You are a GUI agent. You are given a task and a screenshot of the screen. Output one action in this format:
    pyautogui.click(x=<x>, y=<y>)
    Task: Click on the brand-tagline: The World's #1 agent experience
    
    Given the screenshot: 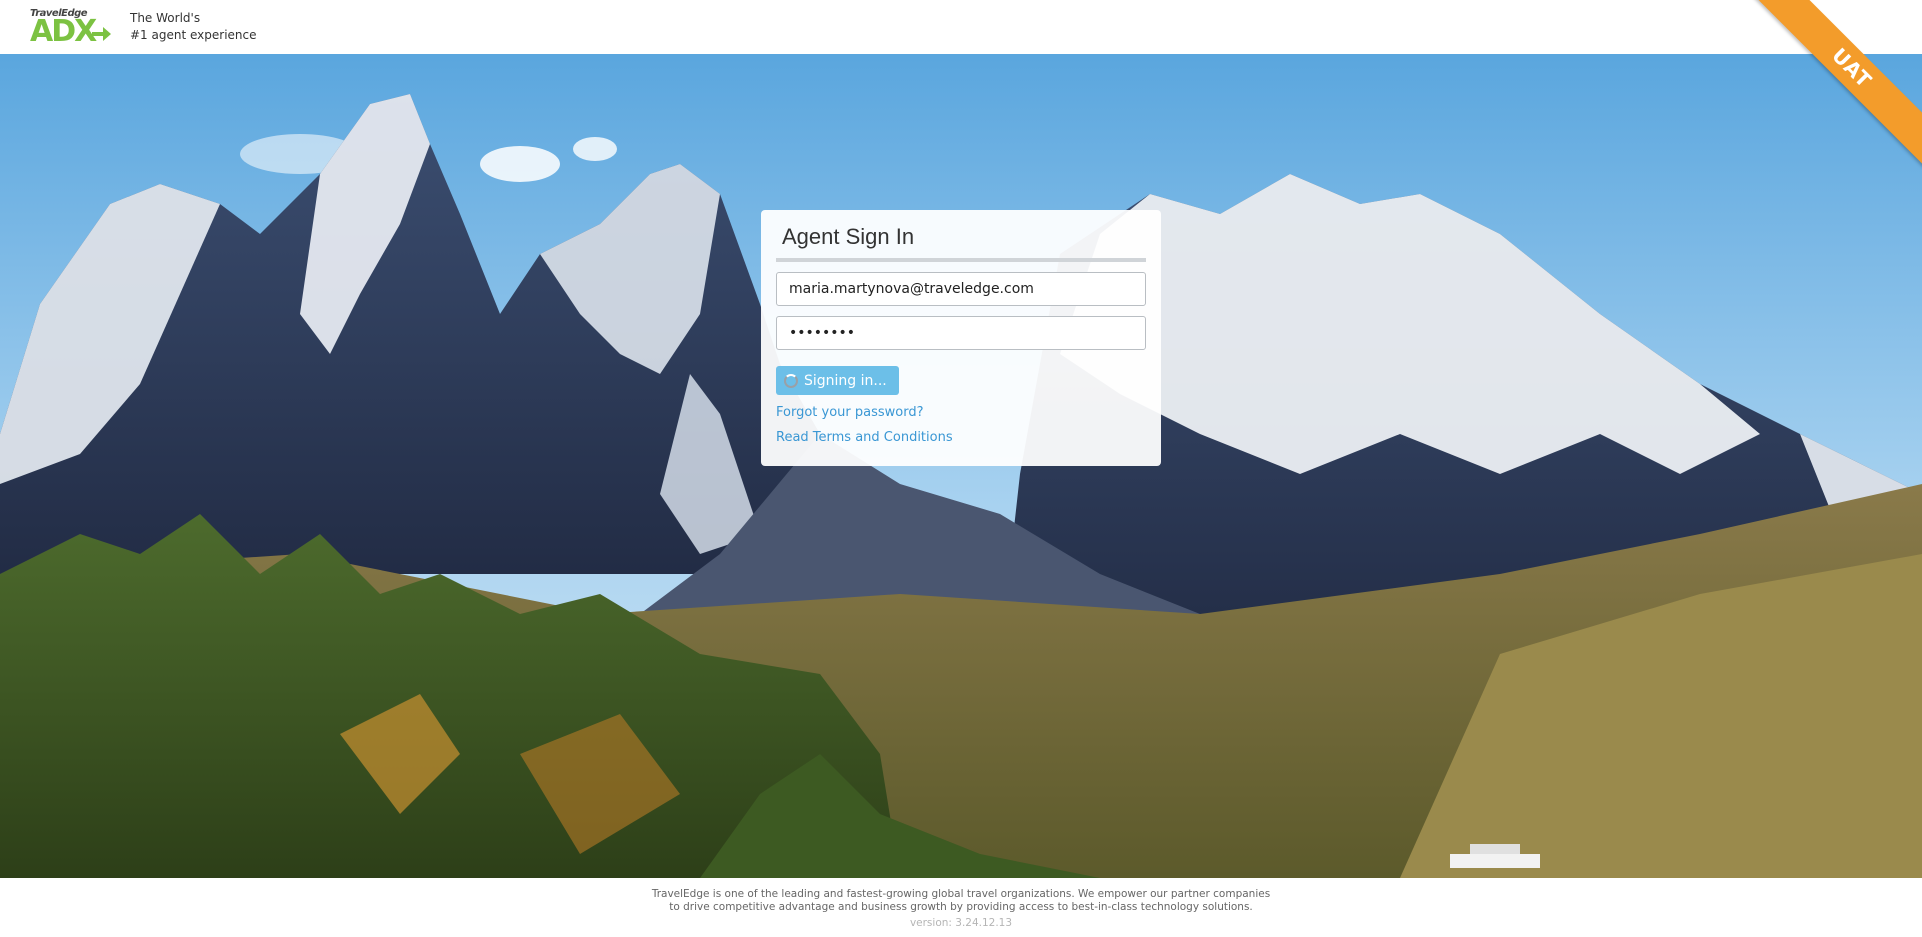 What is the action you would take?
    pyautogui.click(x=193, y=27)
    